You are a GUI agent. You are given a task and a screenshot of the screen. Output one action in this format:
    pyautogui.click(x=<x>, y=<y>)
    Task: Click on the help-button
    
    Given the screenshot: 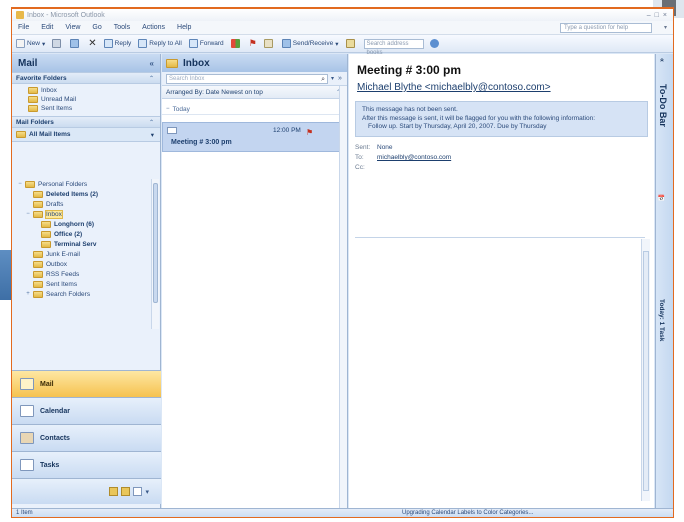 What is the action you would take?
    pyautogui.click(x=435, y=43)
    